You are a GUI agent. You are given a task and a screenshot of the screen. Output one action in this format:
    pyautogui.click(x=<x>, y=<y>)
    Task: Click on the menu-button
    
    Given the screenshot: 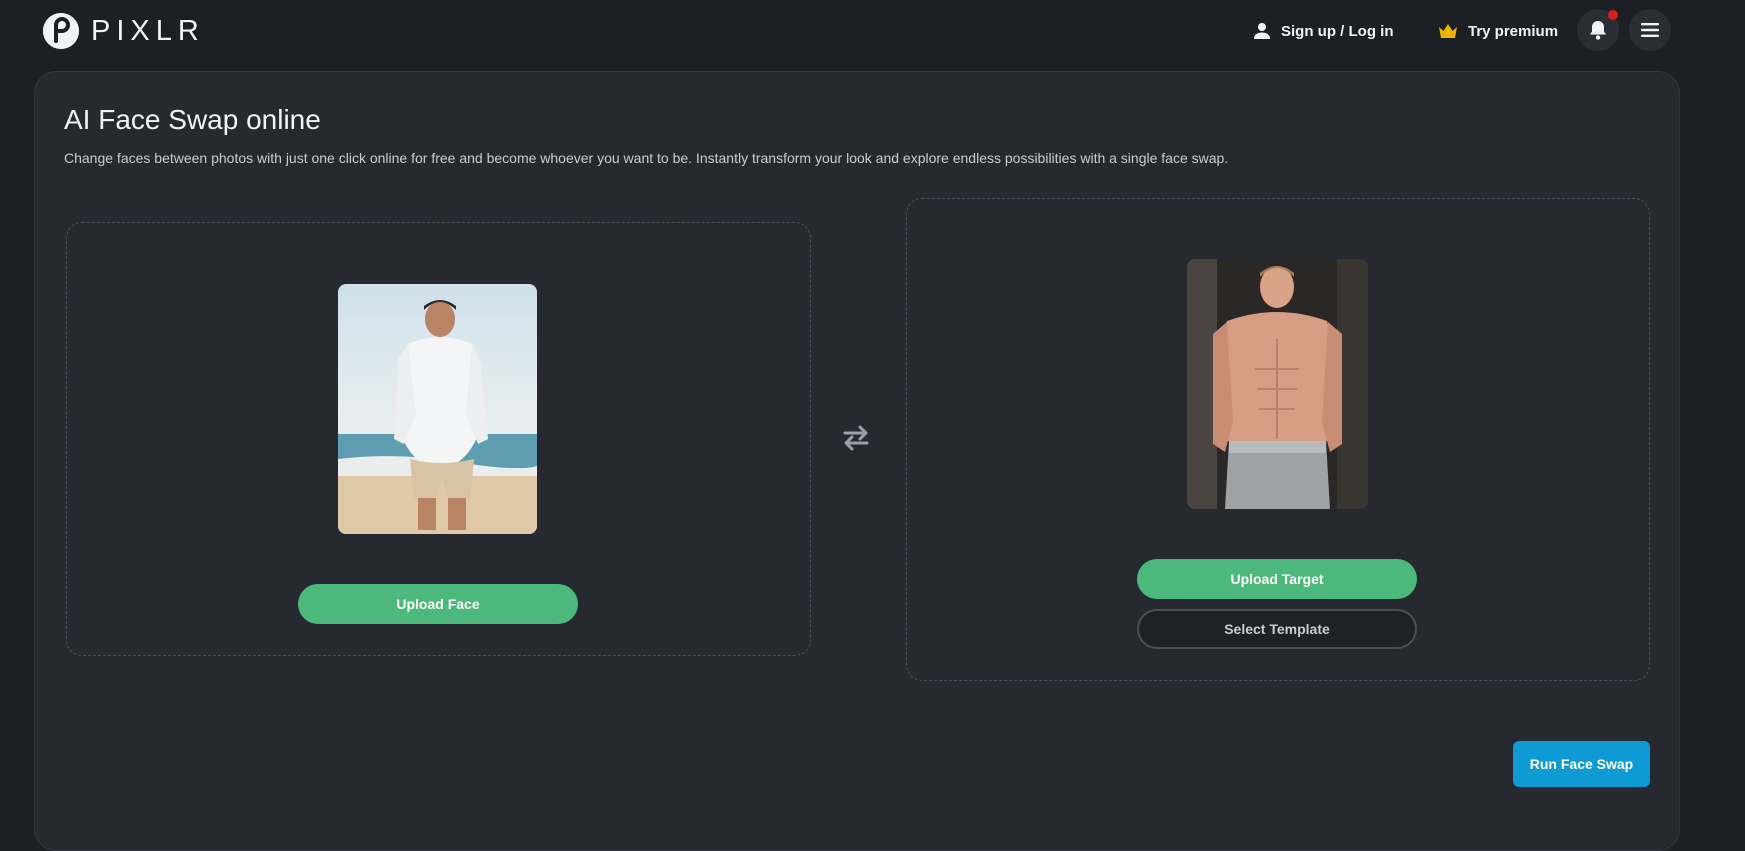 What is the action you would take?
    pyautogui.click(x=1650, y=30)
    